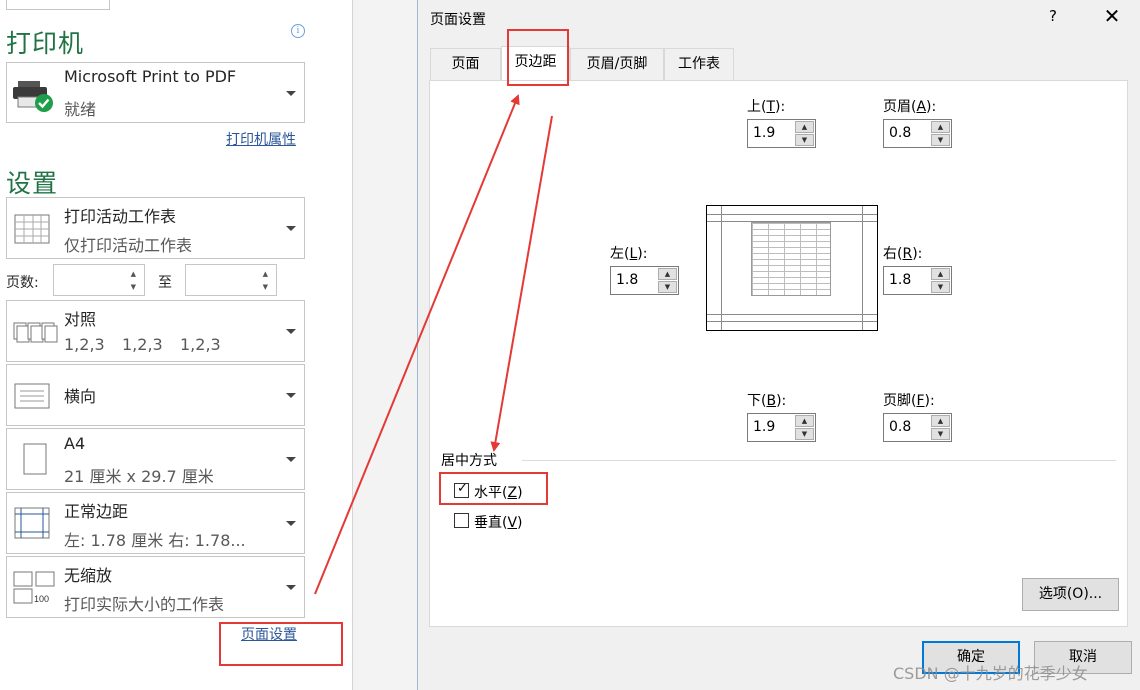  What do you see at coordinates (84, 344) in the screenshot?
I see `collation-sub-1: 1,2,3` at bounding box center [84, 344].